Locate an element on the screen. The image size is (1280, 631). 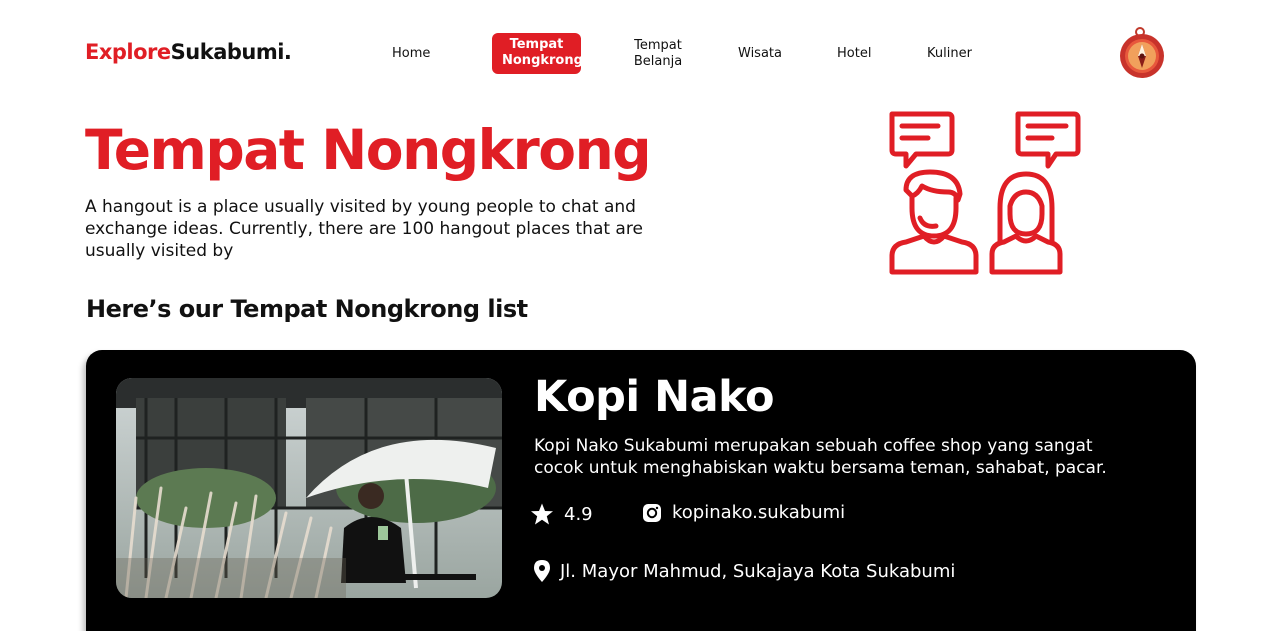
compass-icon is located at coordinates (1142, 51).